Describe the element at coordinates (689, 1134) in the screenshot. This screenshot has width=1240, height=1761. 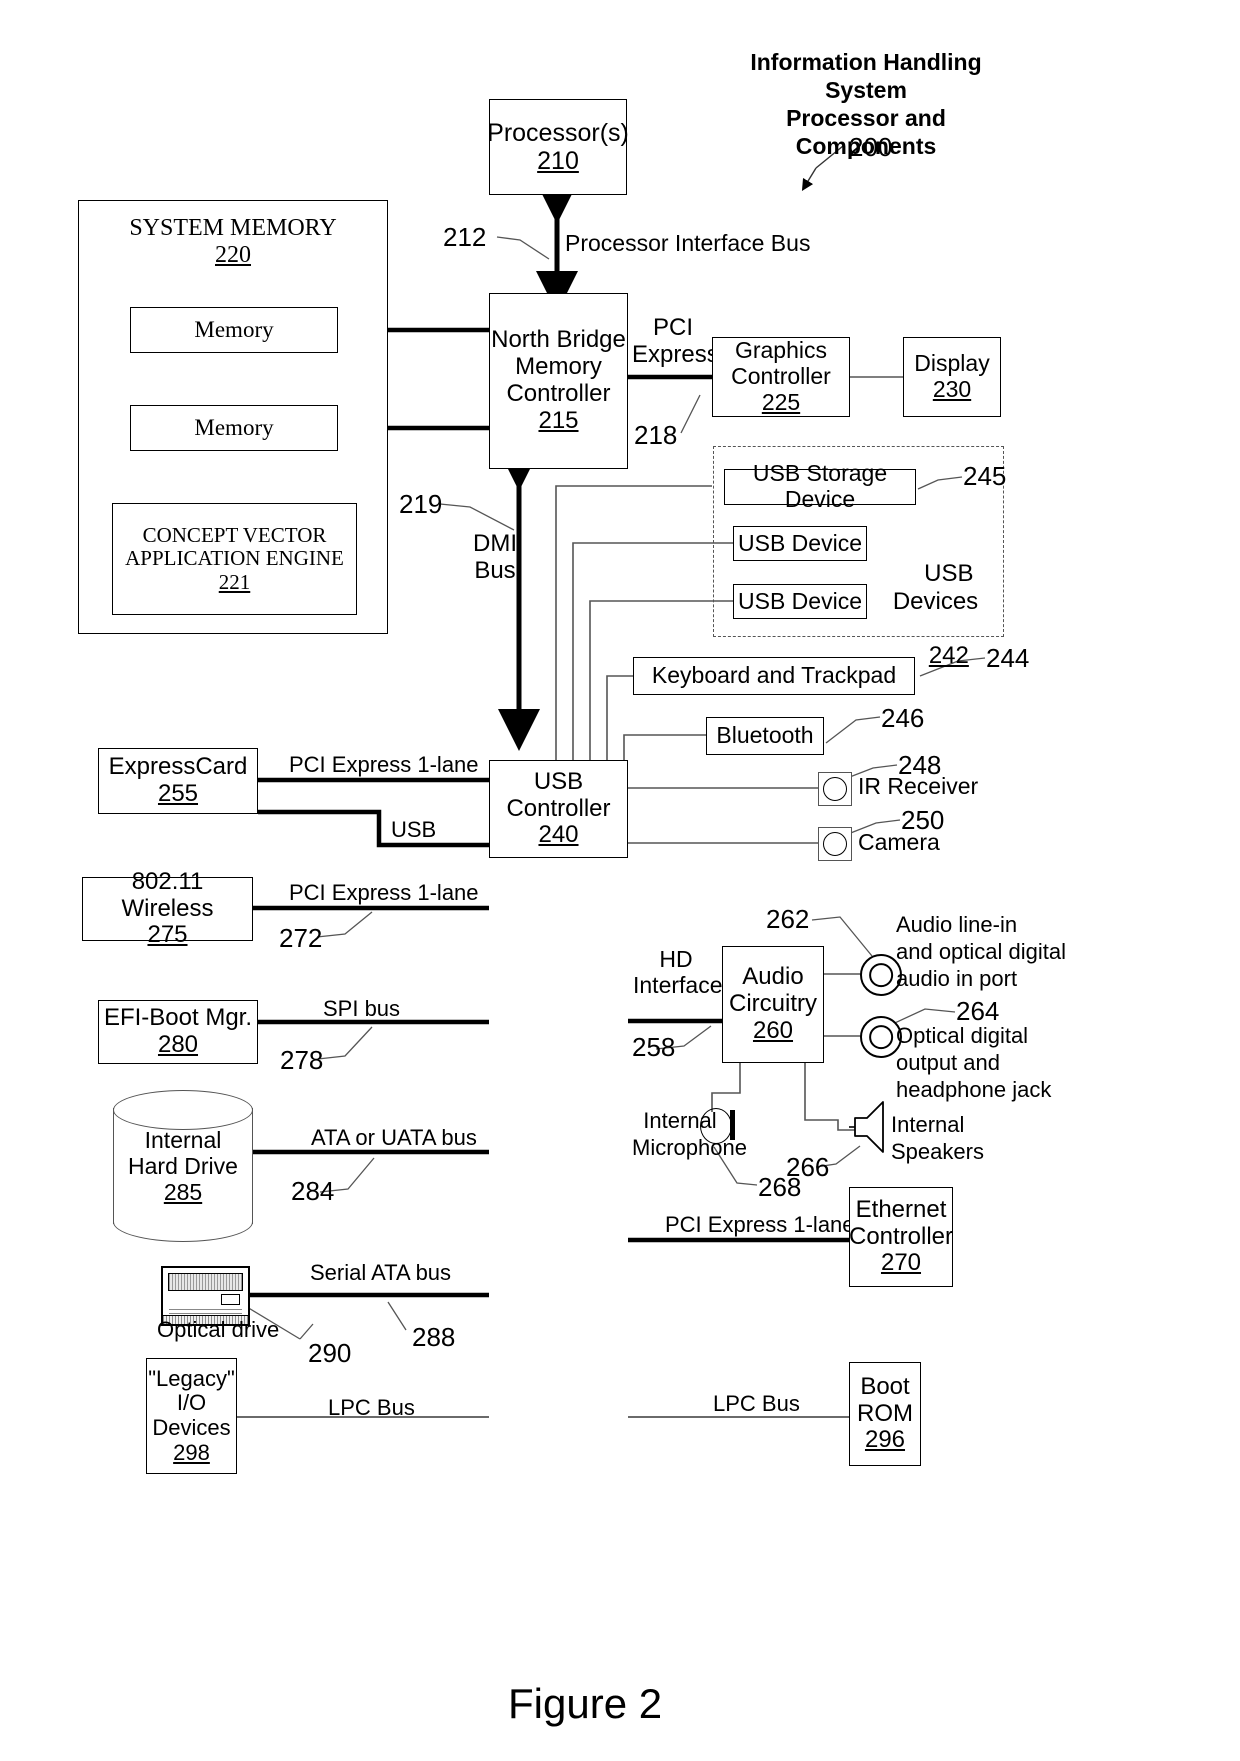
I see `internal-microphone-label: Internal Microphone` at that location.